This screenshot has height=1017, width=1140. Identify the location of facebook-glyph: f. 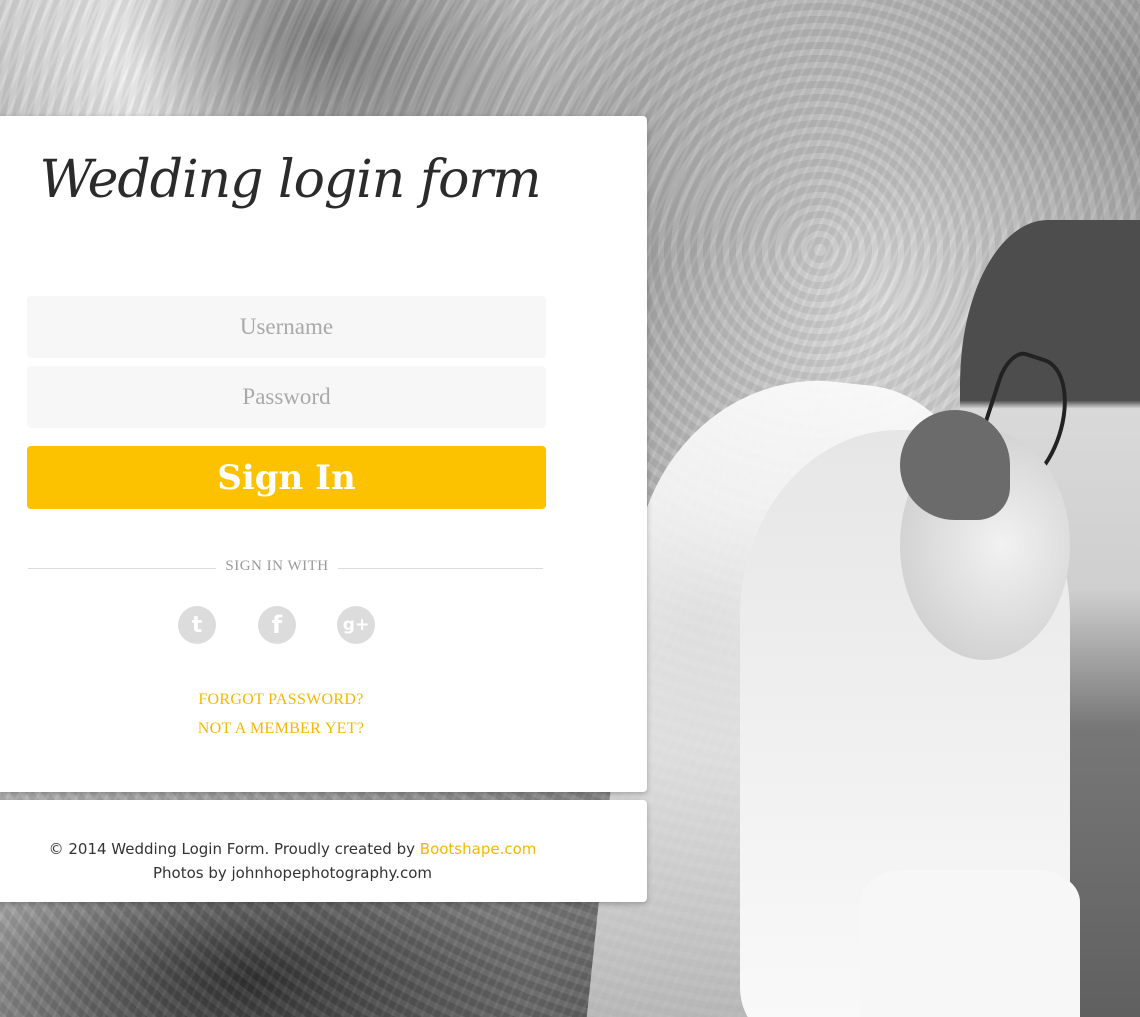
(277, 625).